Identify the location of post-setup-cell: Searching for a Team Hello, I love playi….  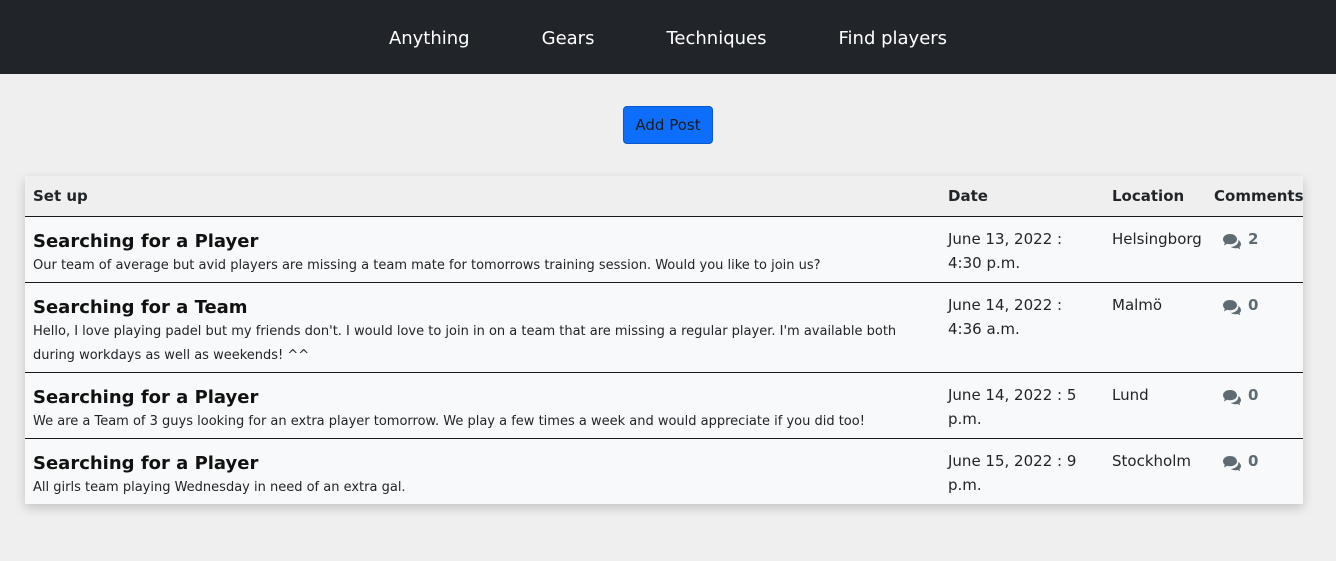
(482, 328).